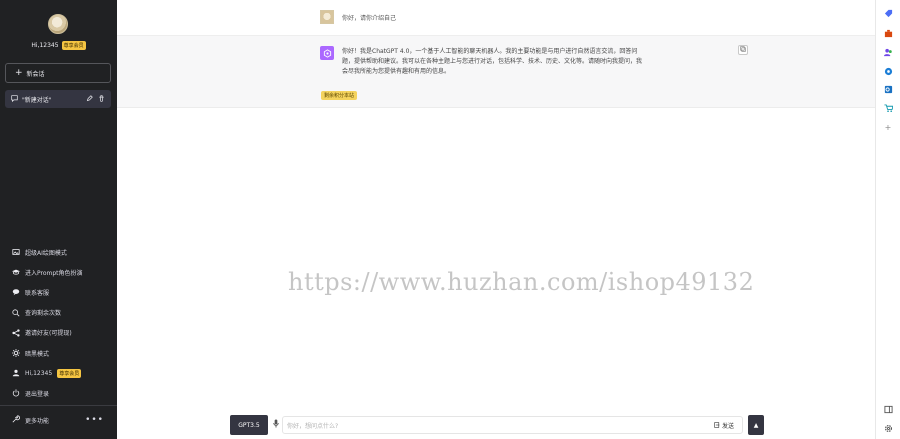 This screenshot has height=439, width=900. Describe the element at coordinates (58, 393) in the screenshot. I see `menu-item-logout: 退出登录` at that location.